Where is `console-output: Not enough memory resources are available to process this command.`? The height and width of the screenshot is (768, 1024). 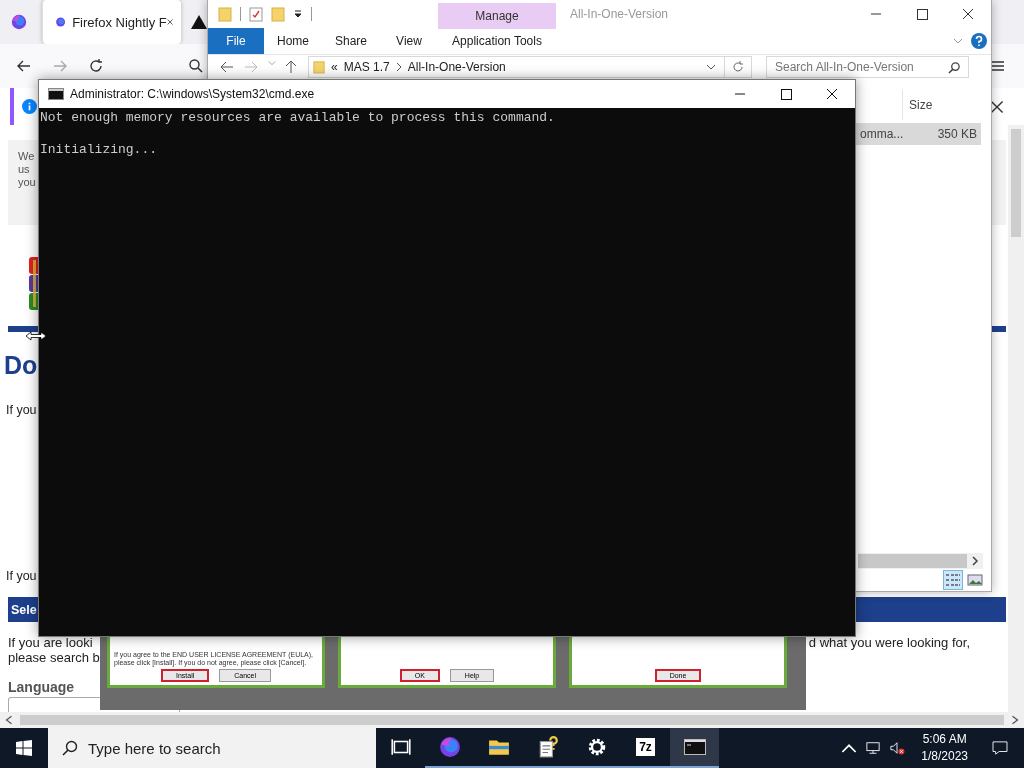
console-output: Not enough memory resources are available to process this command. is located at coordinates (297, 118).